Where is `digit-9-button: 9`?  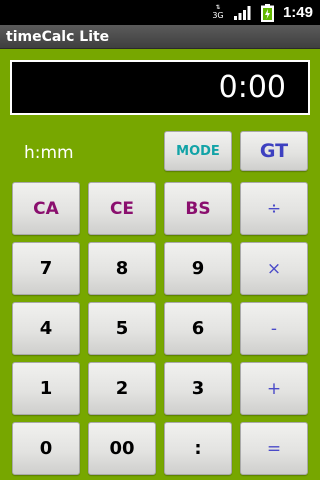
digit-9-button: 9 is located at coordinates (198, 268).